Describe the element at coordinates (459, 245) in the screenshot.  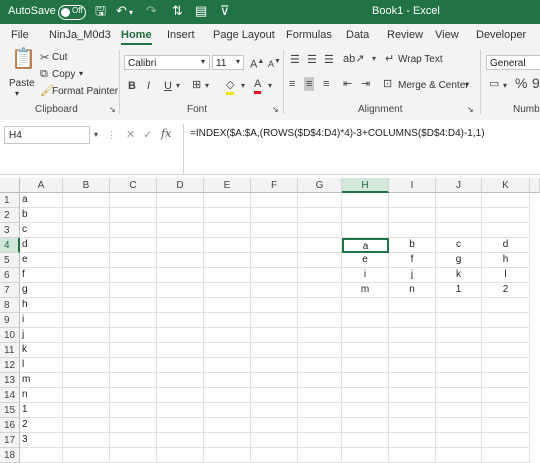
I see `cell-j4: c` at that location.